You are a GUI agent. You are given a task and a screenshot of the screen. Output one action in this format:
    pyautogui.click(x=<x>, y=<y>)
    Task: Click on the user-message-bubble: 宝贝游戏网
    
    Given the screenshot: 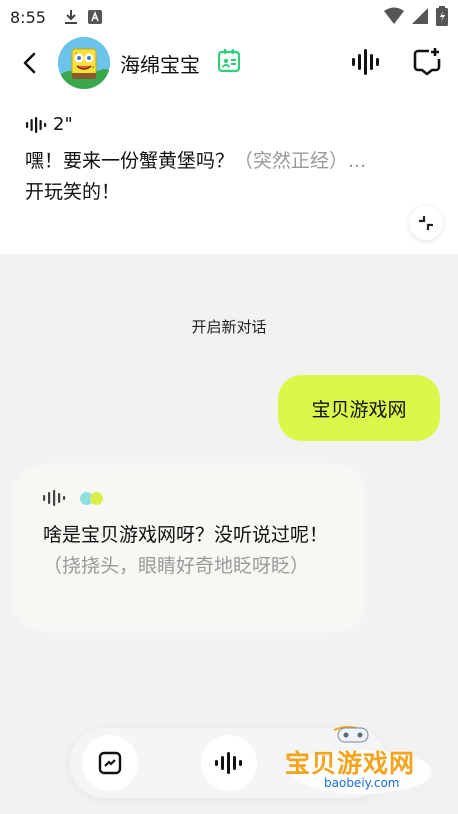 What is the action you would take?
    pyautogui.click(x=359, y=408)
    